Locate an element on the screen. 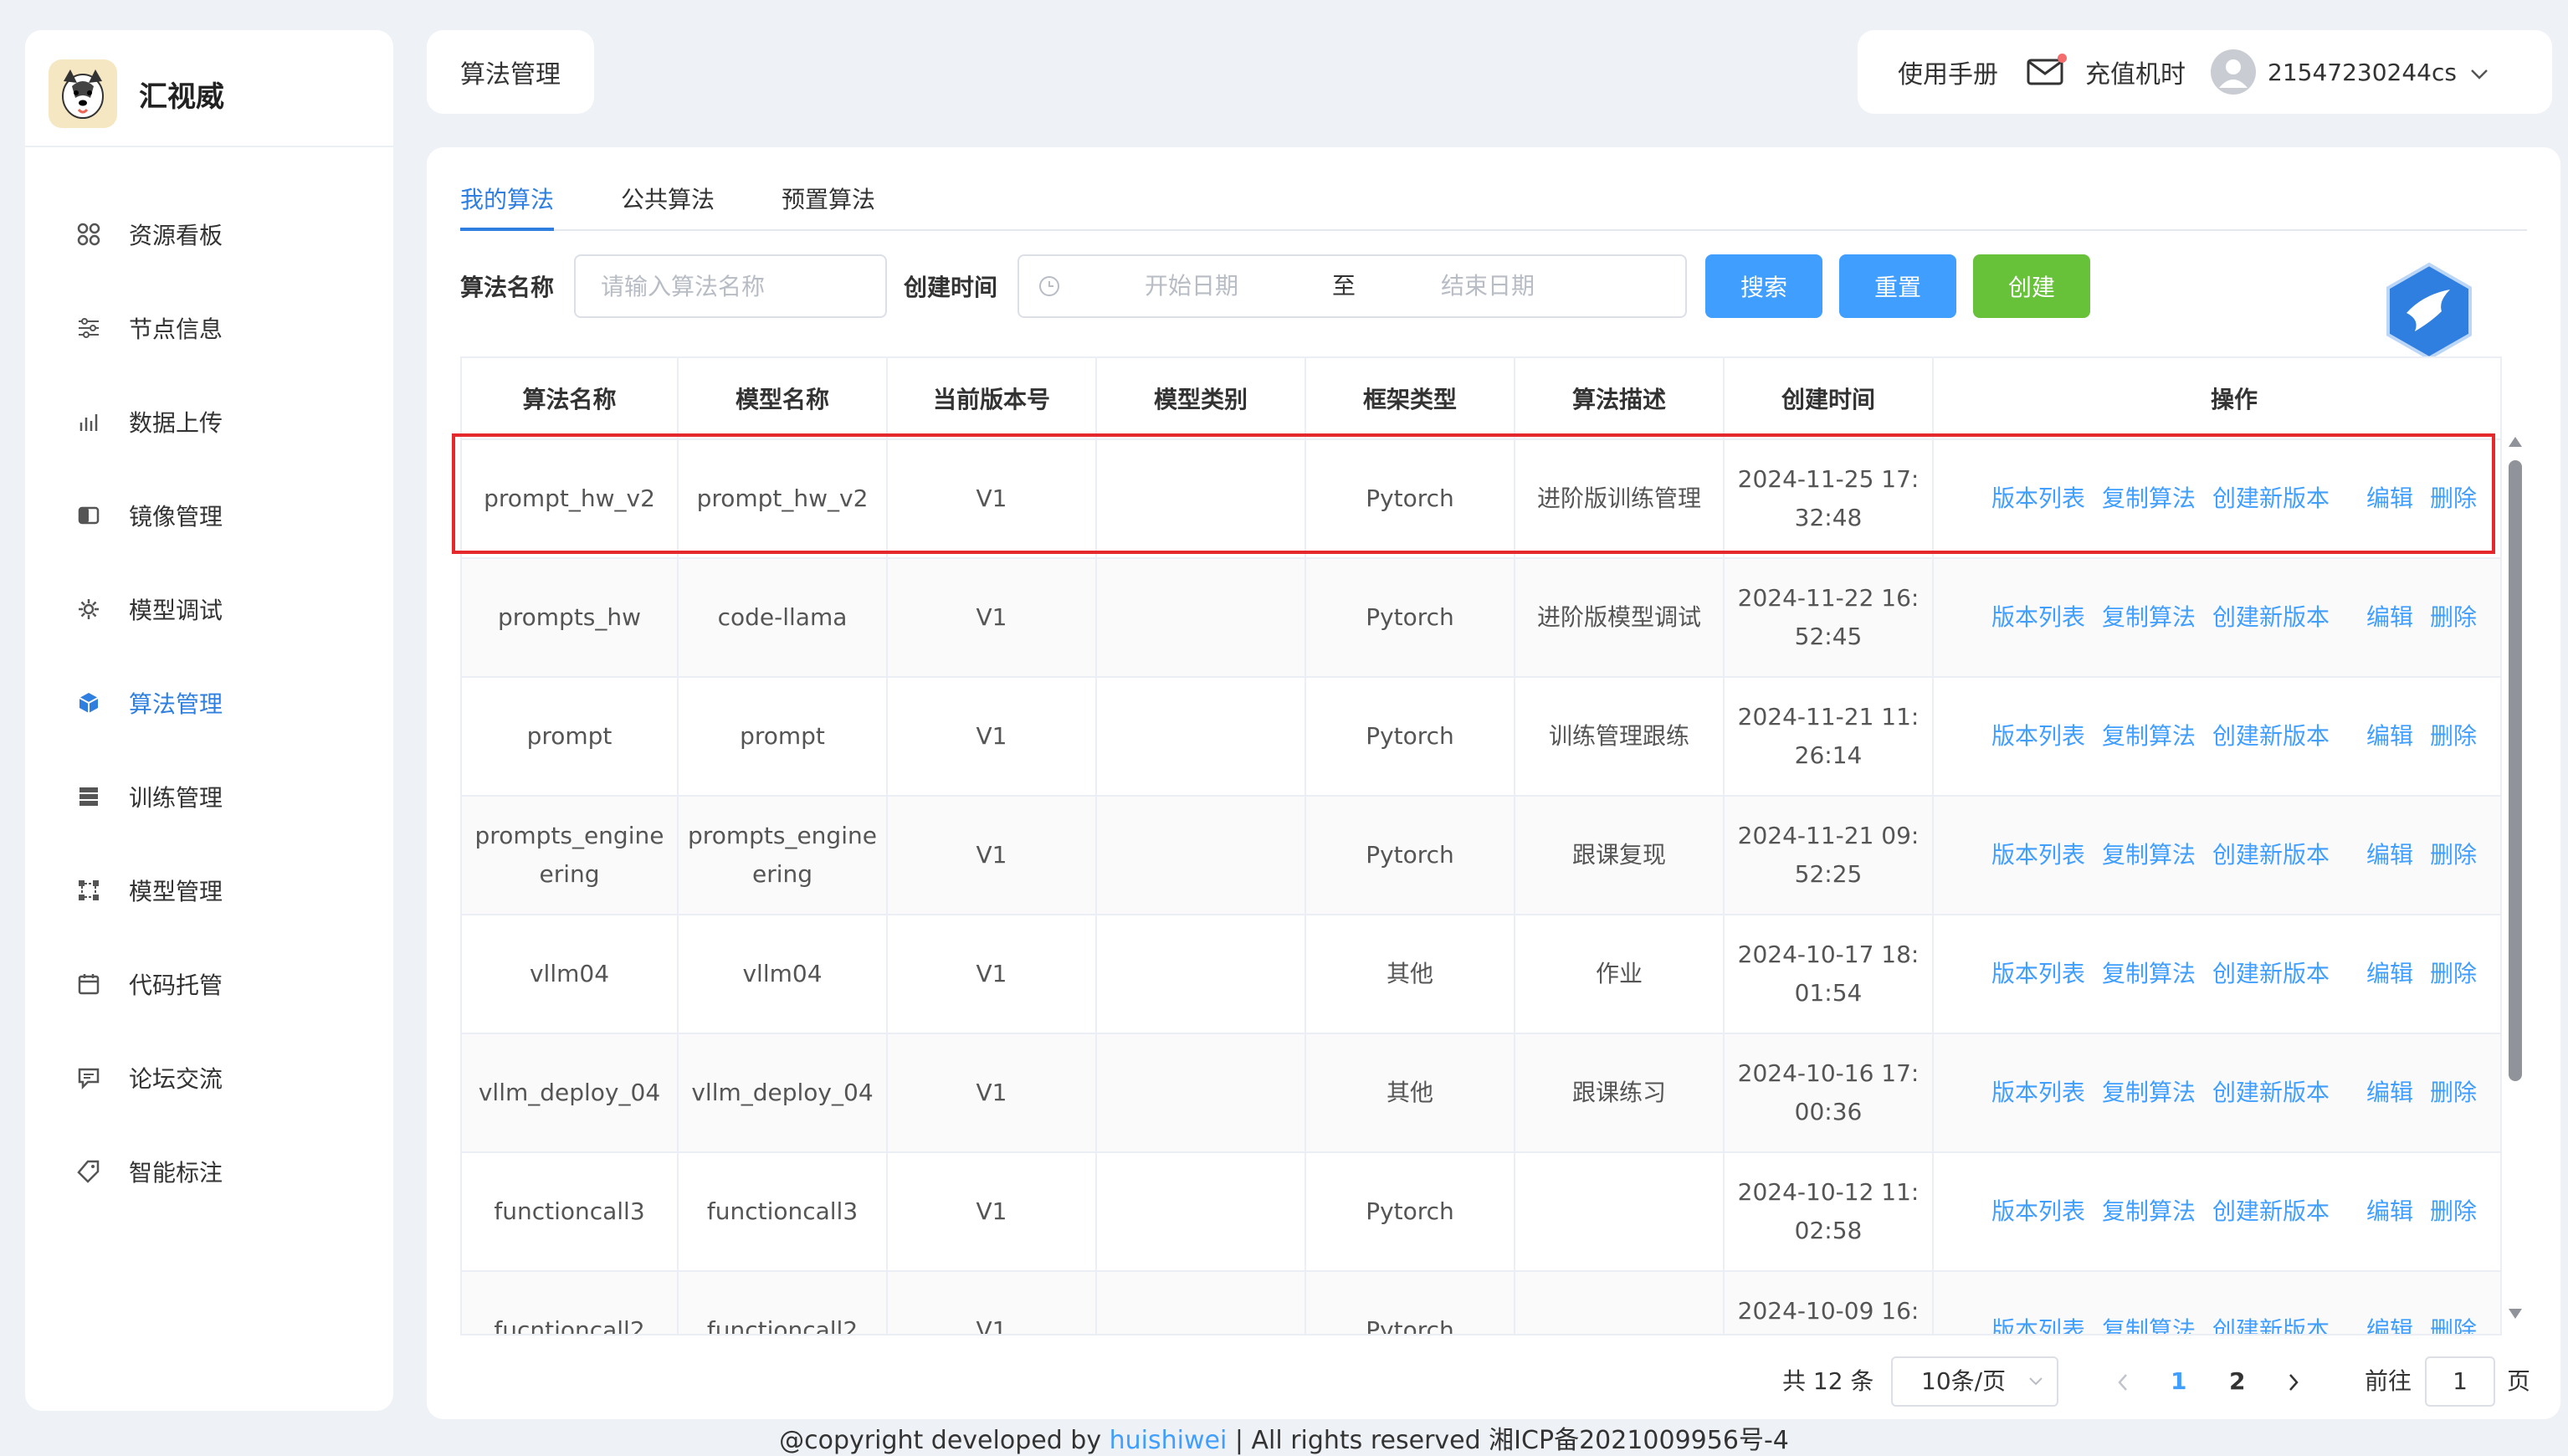 This screenshot has height=1456, width=2568. brand-logo: 汇视威 is located at coordinates (136, 94).